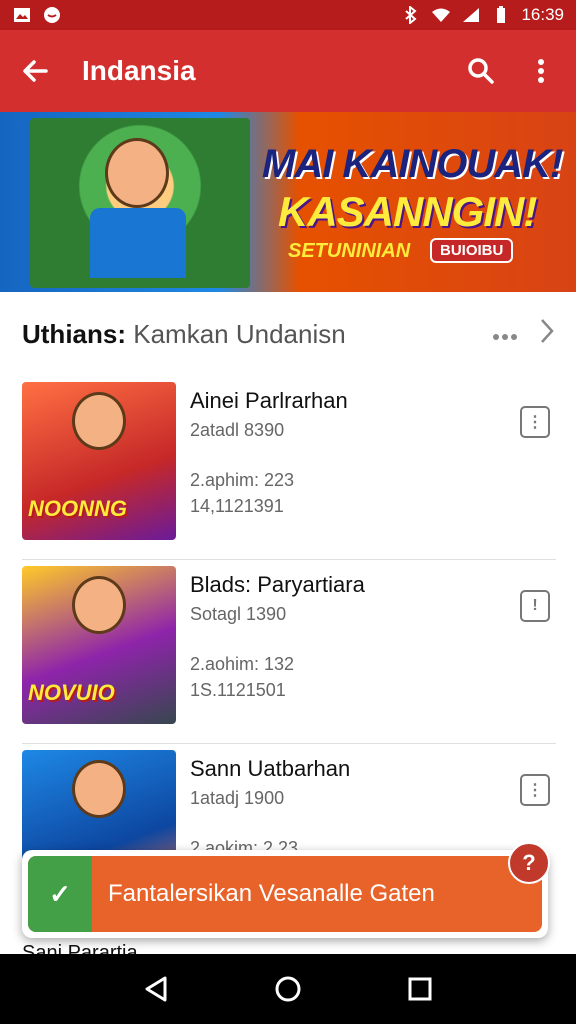 The image size is (576, 1024). I want to click on signal-icon, so click(471, 15).